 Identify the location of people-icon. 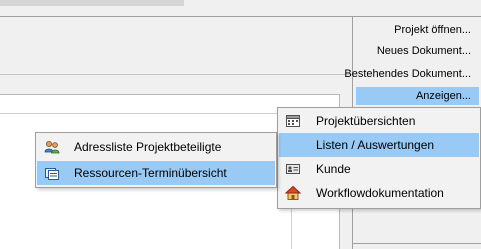
(52, 147).